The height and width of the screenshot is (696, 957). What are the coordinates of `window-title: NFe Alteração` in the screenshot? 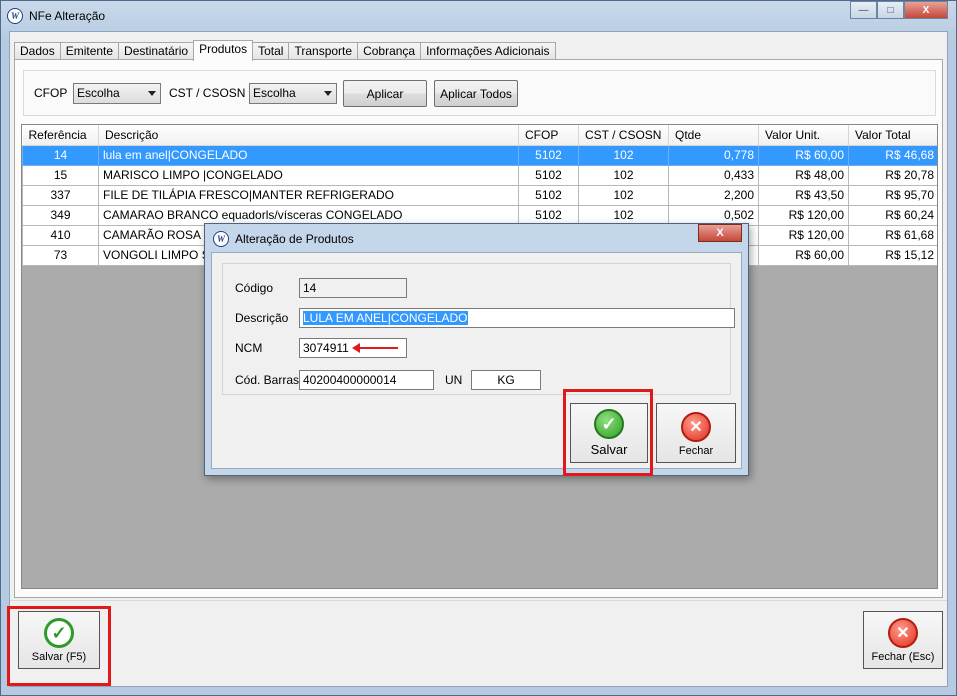 It's located at (67, 16).